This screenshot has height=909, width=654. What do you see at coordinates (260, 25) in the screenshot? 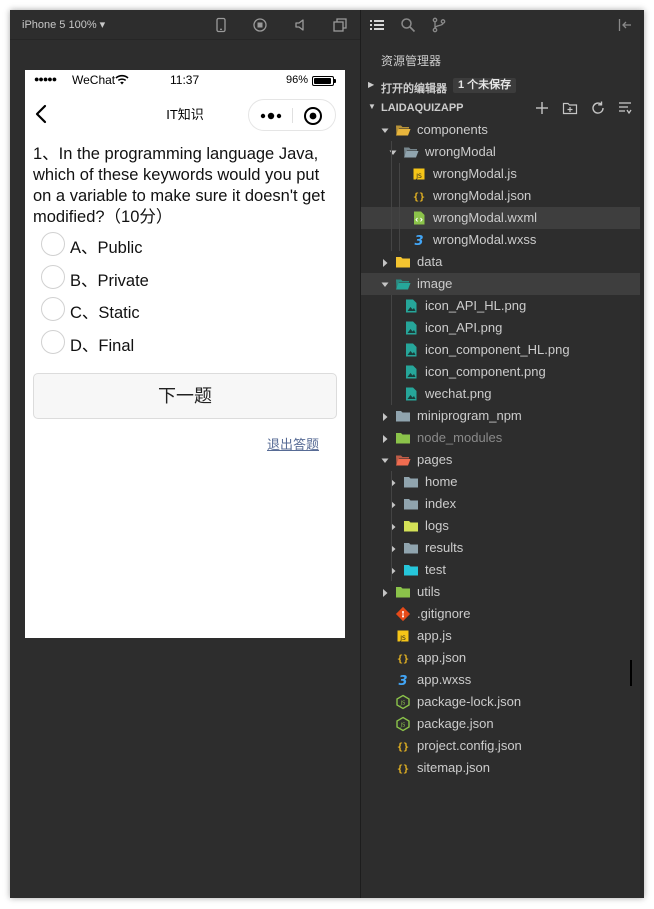
I see `record-icon` at bounding box center [260, 25].